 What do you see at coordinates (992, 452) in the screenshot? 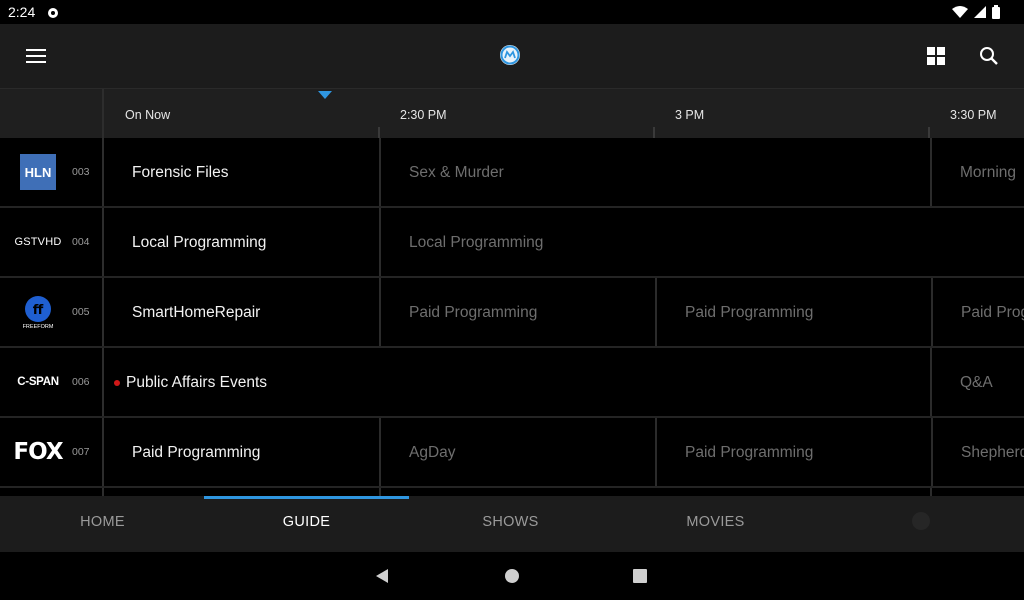
I see `program-title: Shepherd` at bounding box center [992, 452].